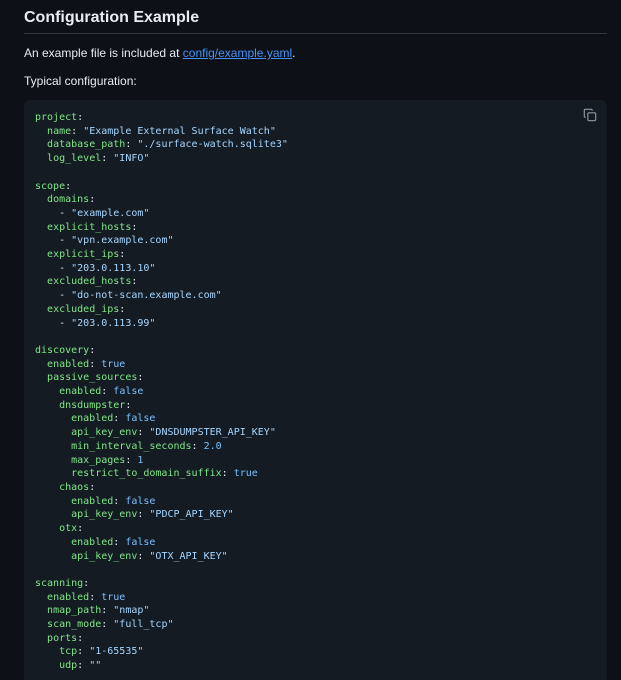  Describe the element at coordinates (212, 145) in the screenshot. I see `yaml-value: "./surface-watch.sqlite3"` at that location.